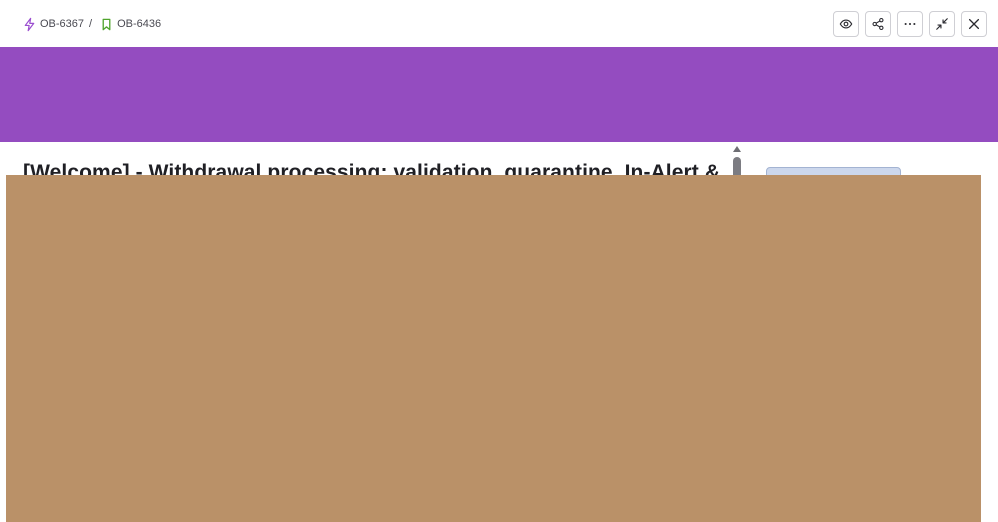 Image resolution: width=998 pixels, height=522 pixels. I want to click on breadcrumb-parent-issue: OB-6367, so click(53, 24).